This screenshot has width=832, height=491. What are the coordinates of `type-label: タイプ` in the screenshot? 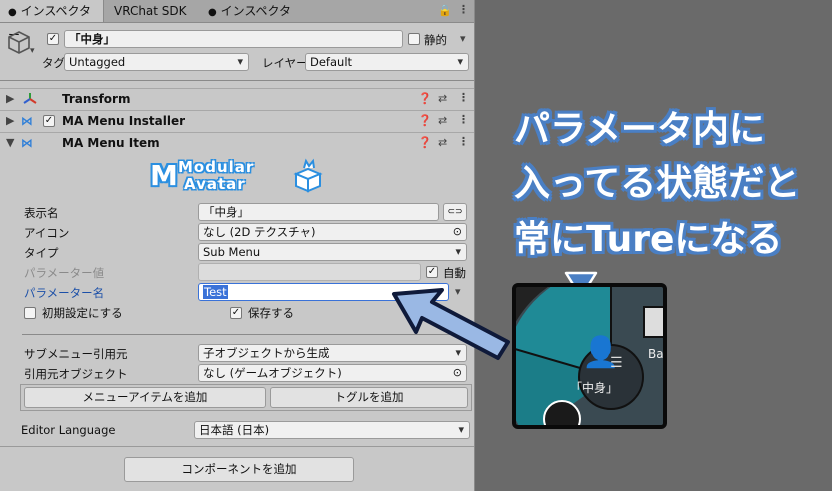 It's located at (41, 253).